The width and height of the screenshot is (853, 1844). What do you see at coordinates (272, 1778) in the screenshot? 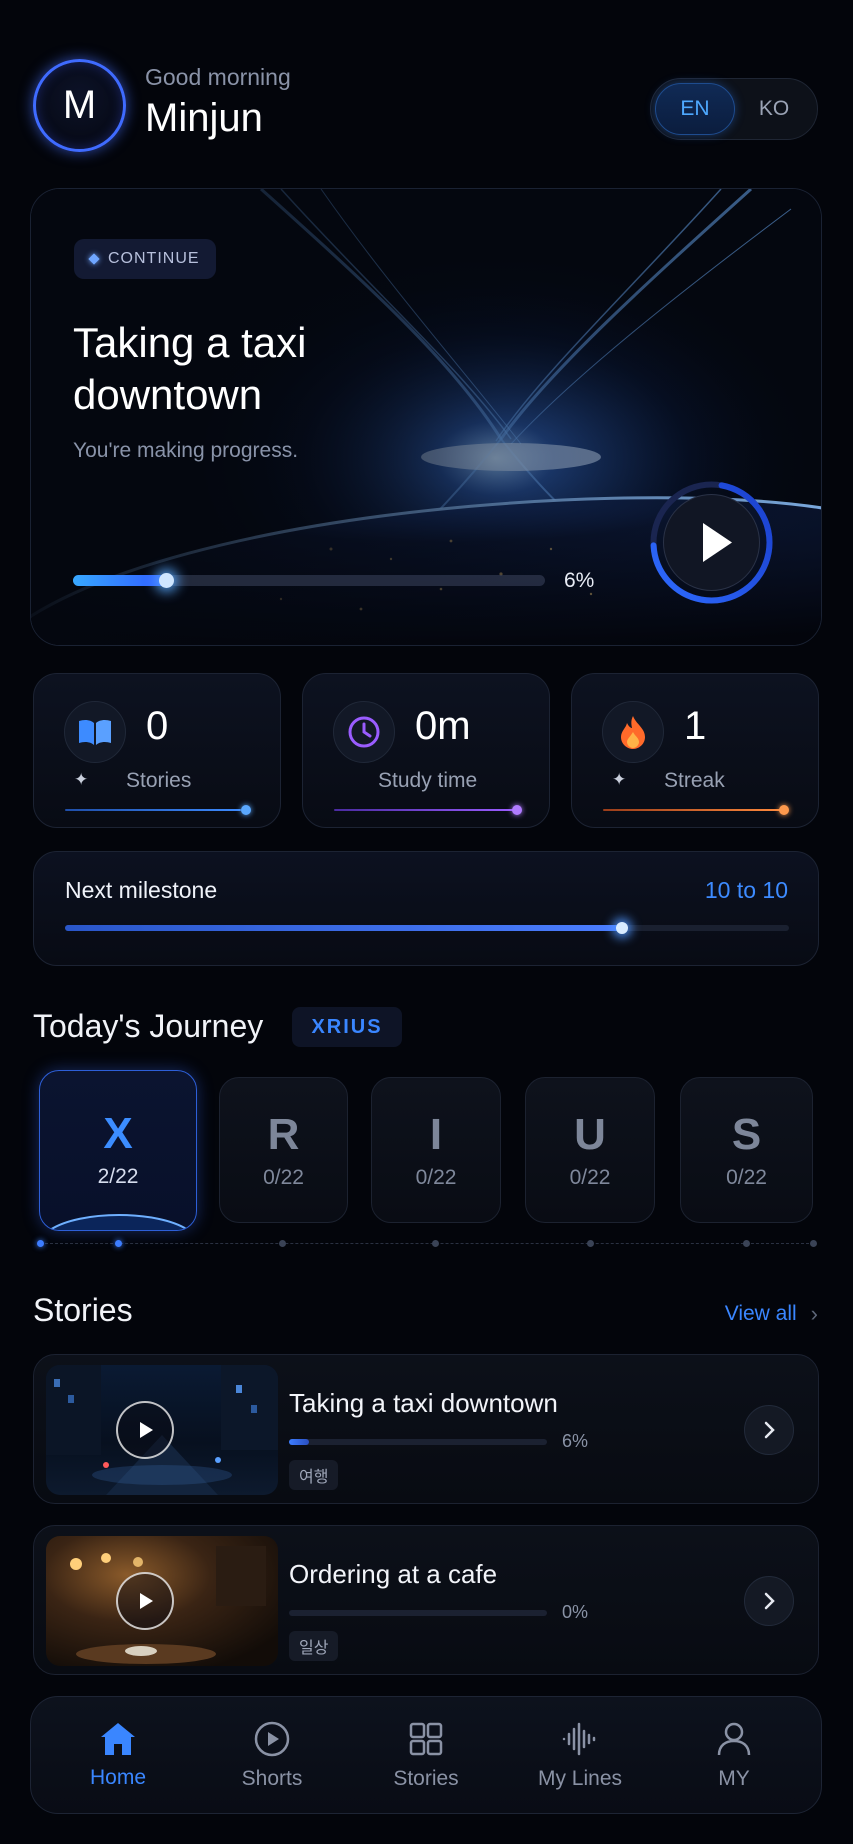
I see `nav-label: Shorts` at bounding box center [272, 1778].